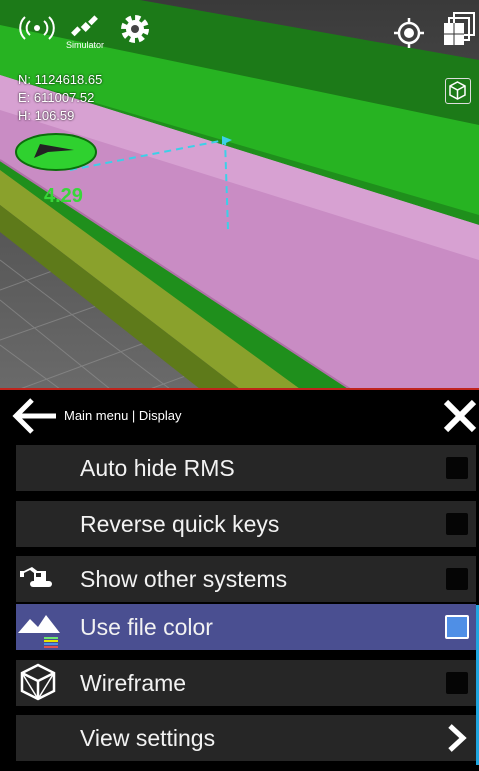 Image resolution: width=479 pixels, height=771 pixels. I want to click on position-value: 4.29, so click(63, 196).